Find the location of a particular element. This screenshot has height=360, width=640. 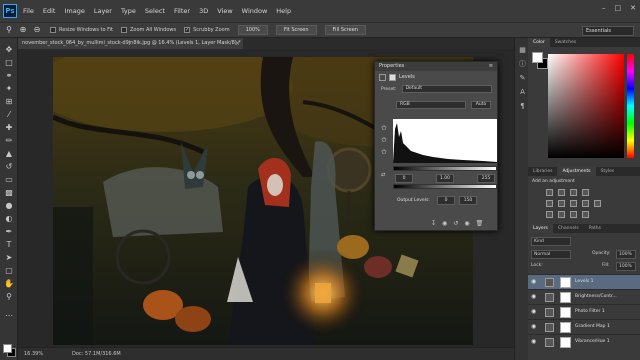

output-black-field: 0 is located at coordinates (446, 200).